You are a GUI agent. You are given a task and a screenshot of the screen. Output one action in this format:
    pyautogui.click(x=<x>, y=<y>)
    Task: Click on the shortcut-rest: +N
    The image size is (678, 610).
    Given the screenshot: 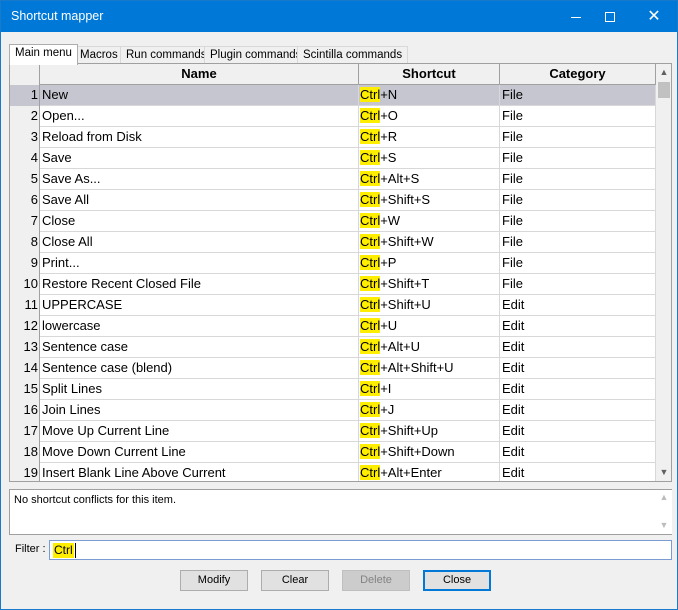 What is the action you would take?
    pyautogui.click(x=389, y=94)
    